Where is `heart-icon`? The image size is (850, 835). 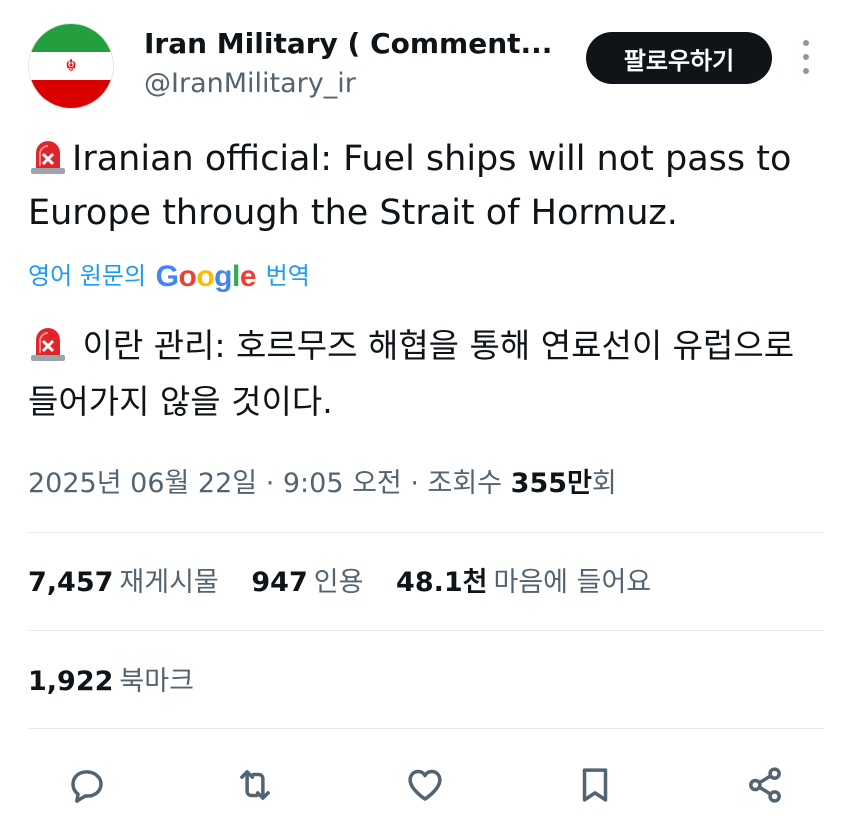
heart-icon is located at coordinates (425, 785).